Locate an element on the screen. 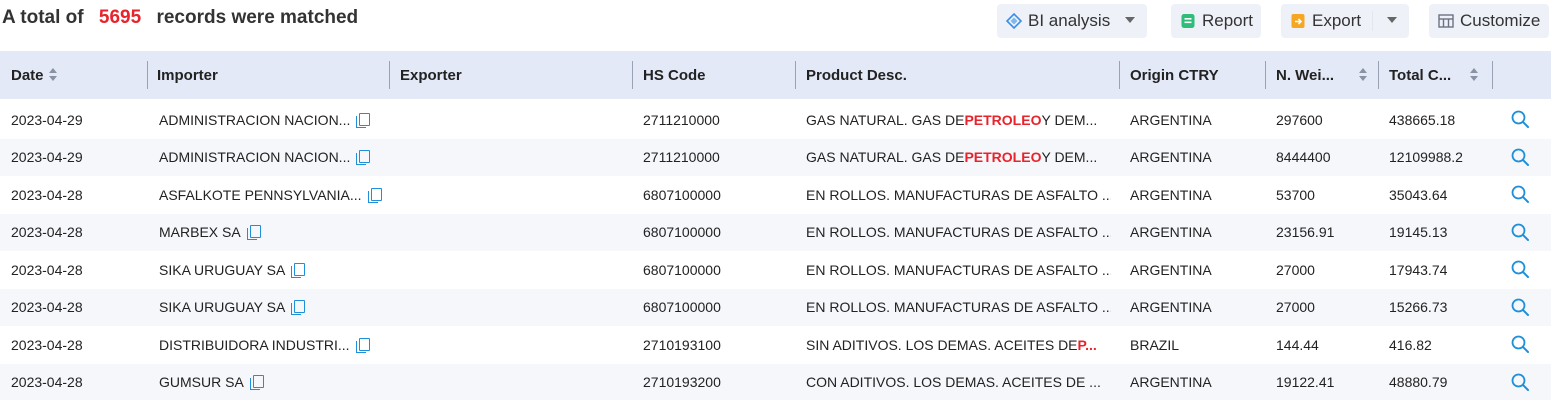 The width and height of the screenshot is (1551, 400). desc-highlight: PETROLEO is located at coordinates (1003, 157).